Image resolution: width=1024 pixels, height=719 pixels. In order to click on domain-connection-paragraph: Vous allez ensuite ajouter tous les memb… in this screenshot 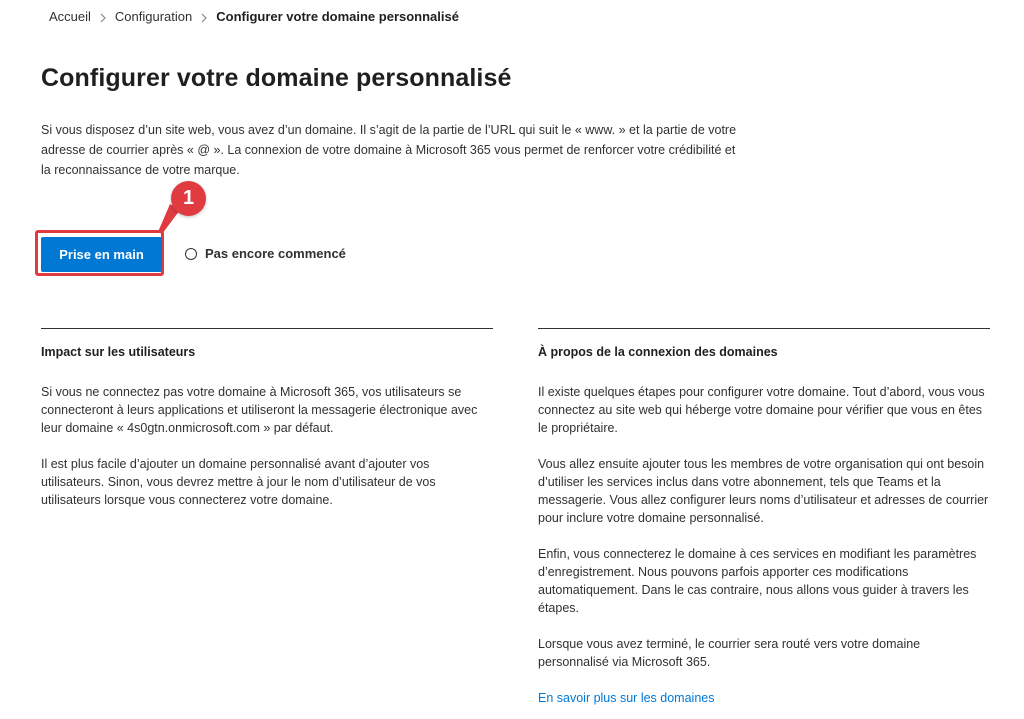, I will do `click(763, 491)`.